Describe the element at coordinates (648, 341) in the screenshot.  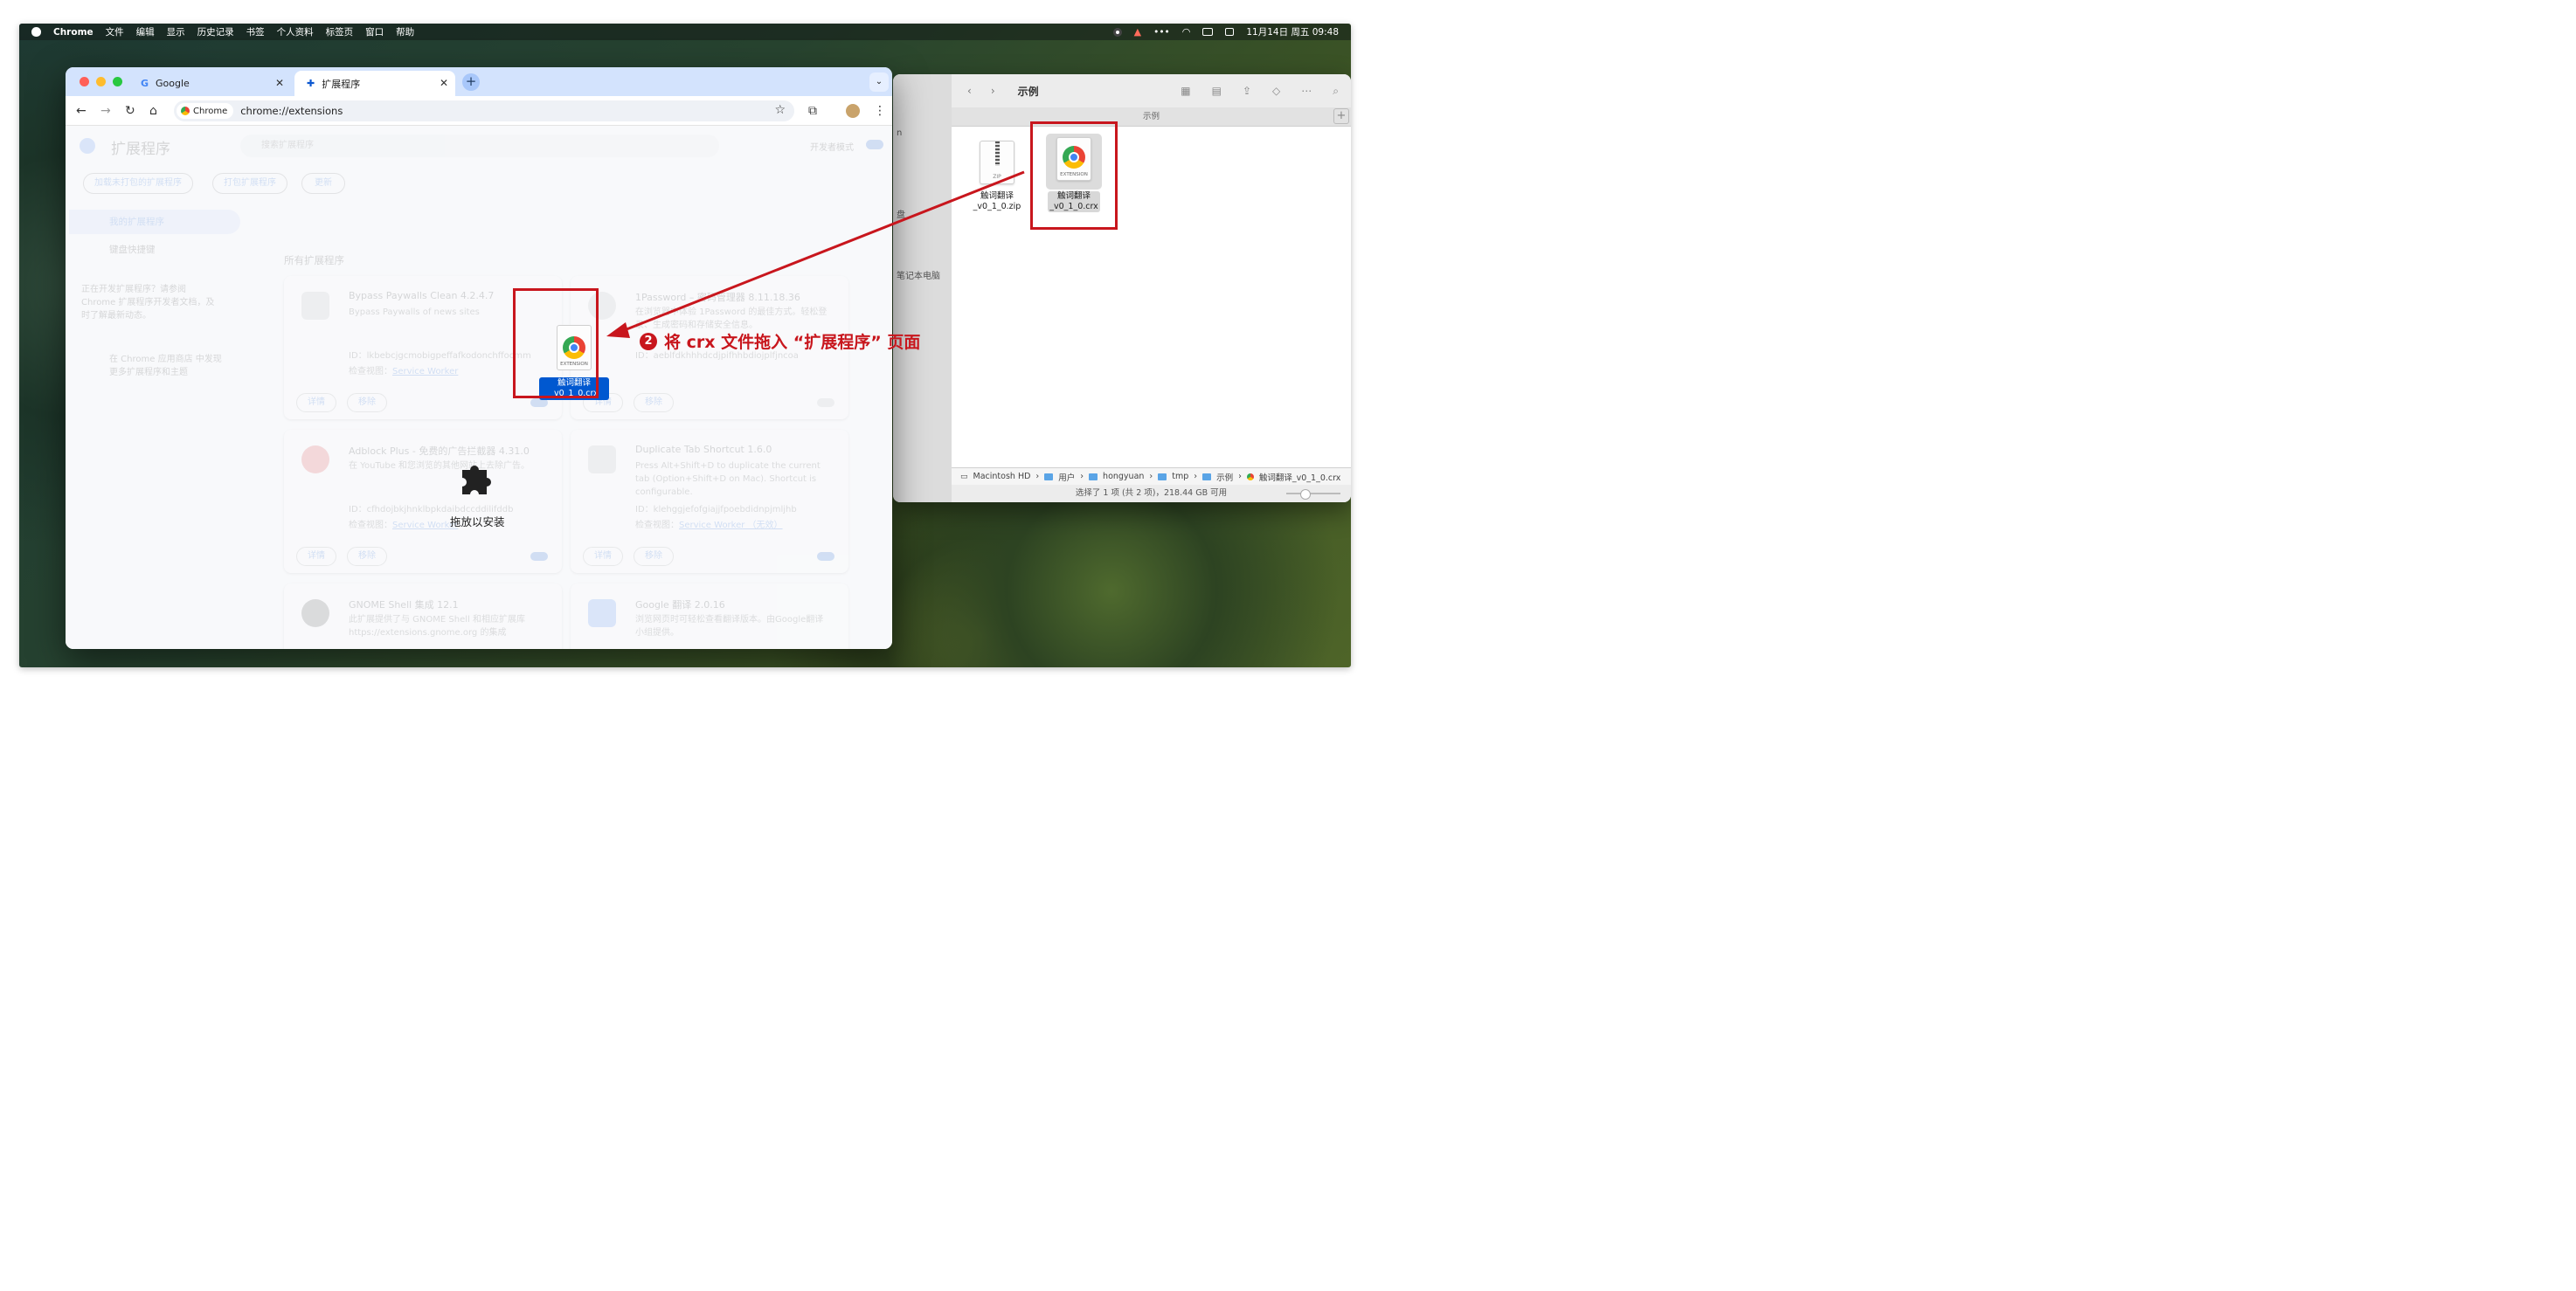
I see `step-number-badge: 2` at that location.